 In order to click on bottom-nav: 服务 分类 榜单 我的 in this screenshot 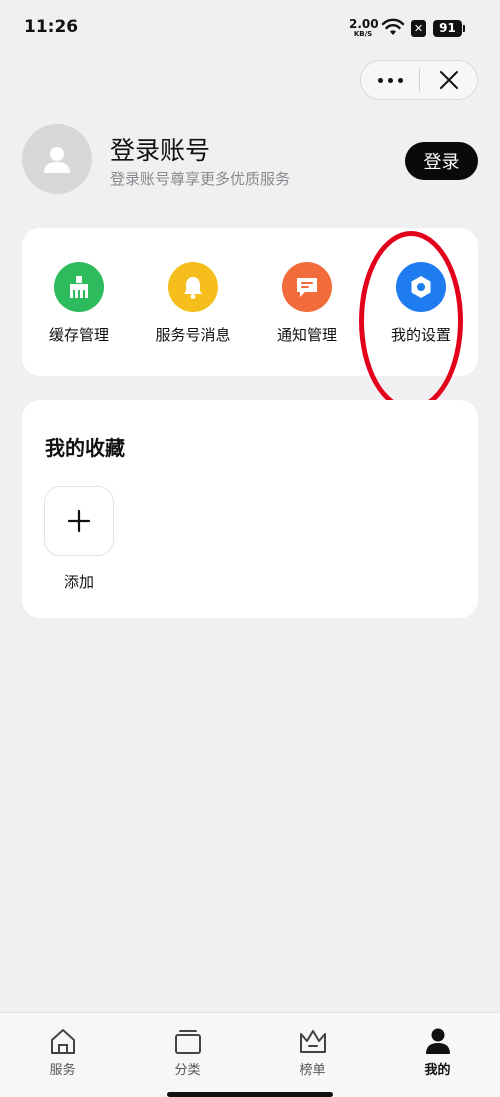, I will do `click(250, 1054)`.